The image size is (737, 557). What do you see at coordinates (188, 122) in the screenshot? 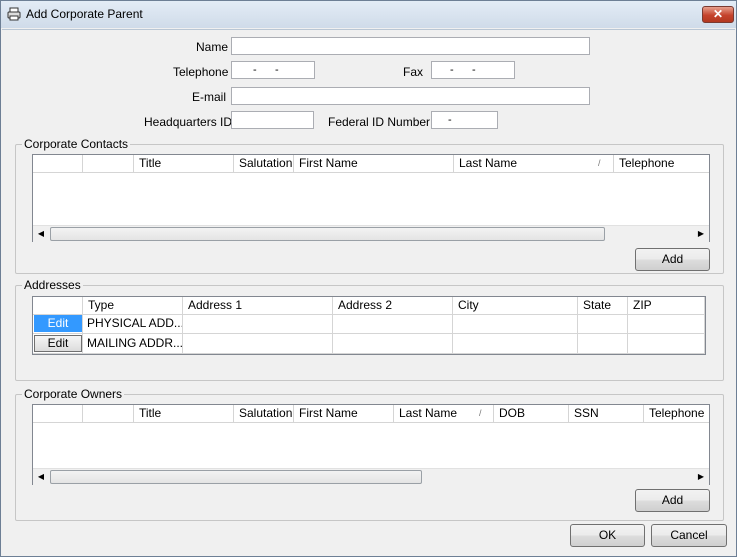
I see `headquarters-id-label: Headquarters ID` at bounding box center [188, 122].